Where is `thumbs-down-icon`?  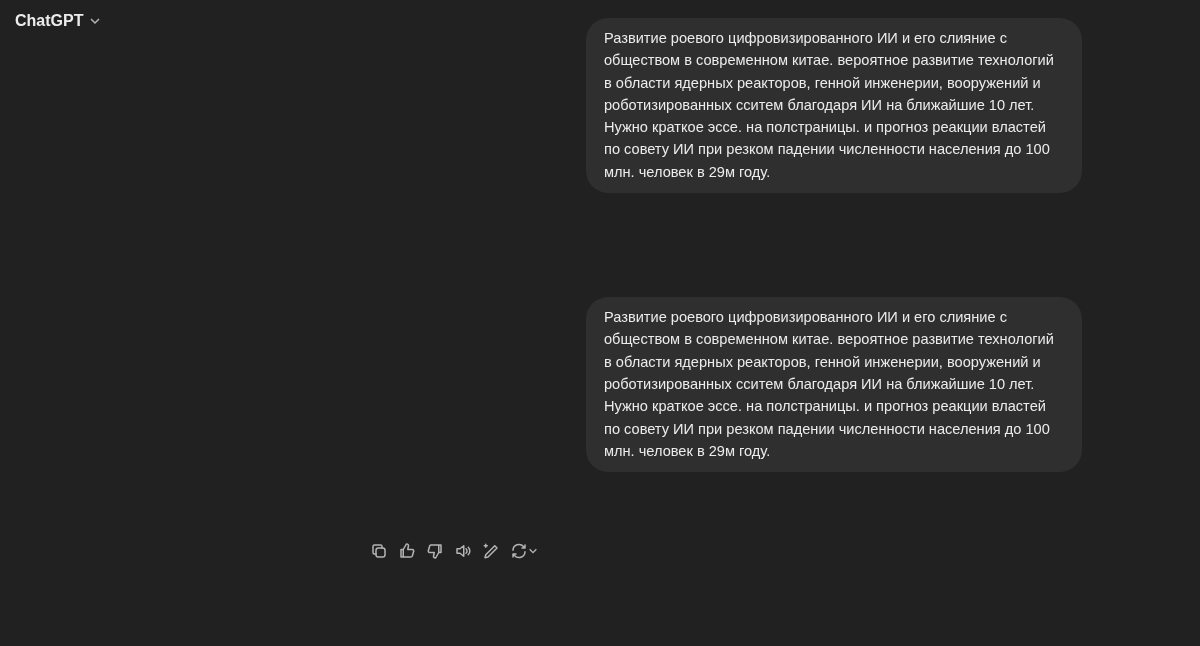 thumbs-down-icon is located at coordinates (435, 551).